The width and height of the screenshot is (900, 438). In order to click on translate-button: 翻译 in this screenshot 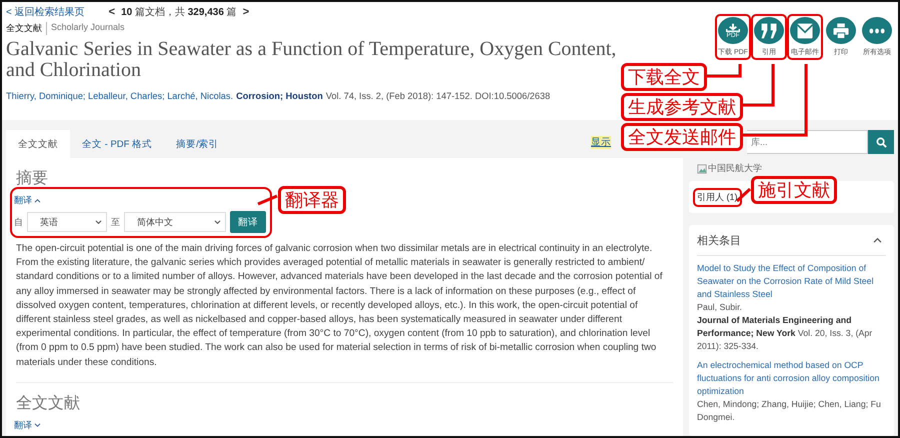, I will do `click(248, 222)`.